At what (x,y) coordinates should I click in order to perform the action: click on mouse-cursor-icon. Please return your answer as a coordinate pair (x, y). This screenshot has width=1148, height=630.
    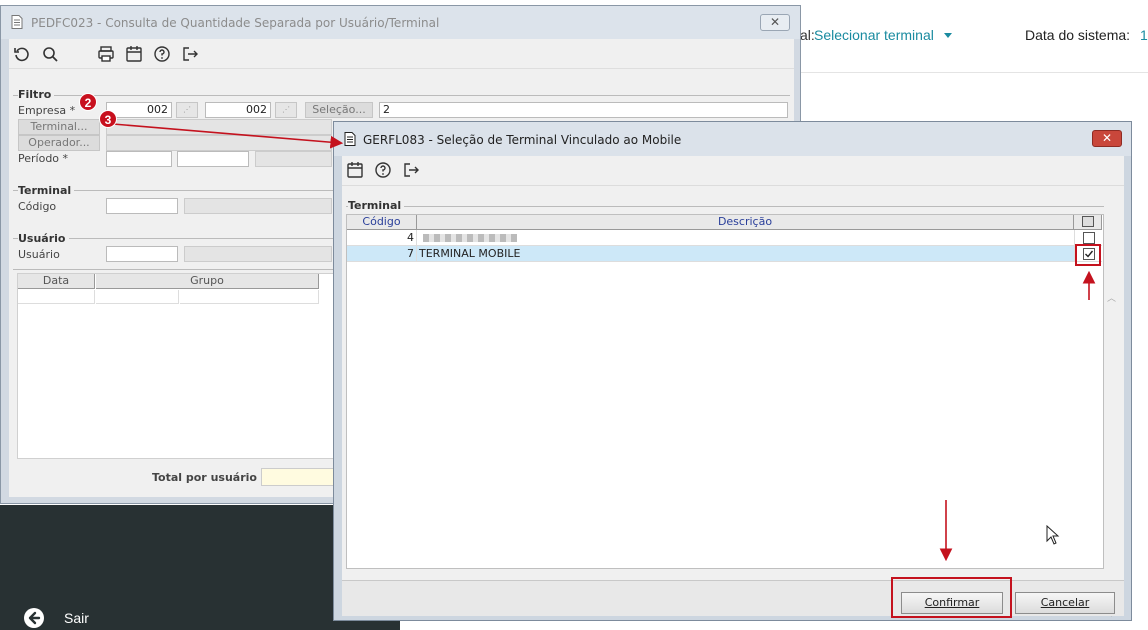
    Looking at the image, I should click on (1053, 535).